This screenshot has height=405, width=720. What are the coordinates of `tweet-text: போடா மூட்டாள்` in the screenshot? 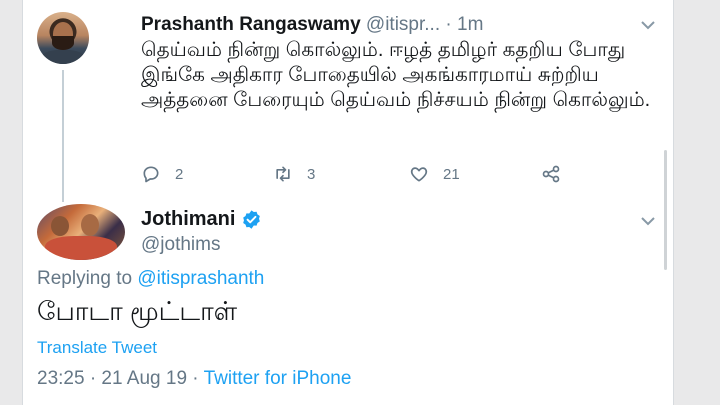 It's located at (137, 311).